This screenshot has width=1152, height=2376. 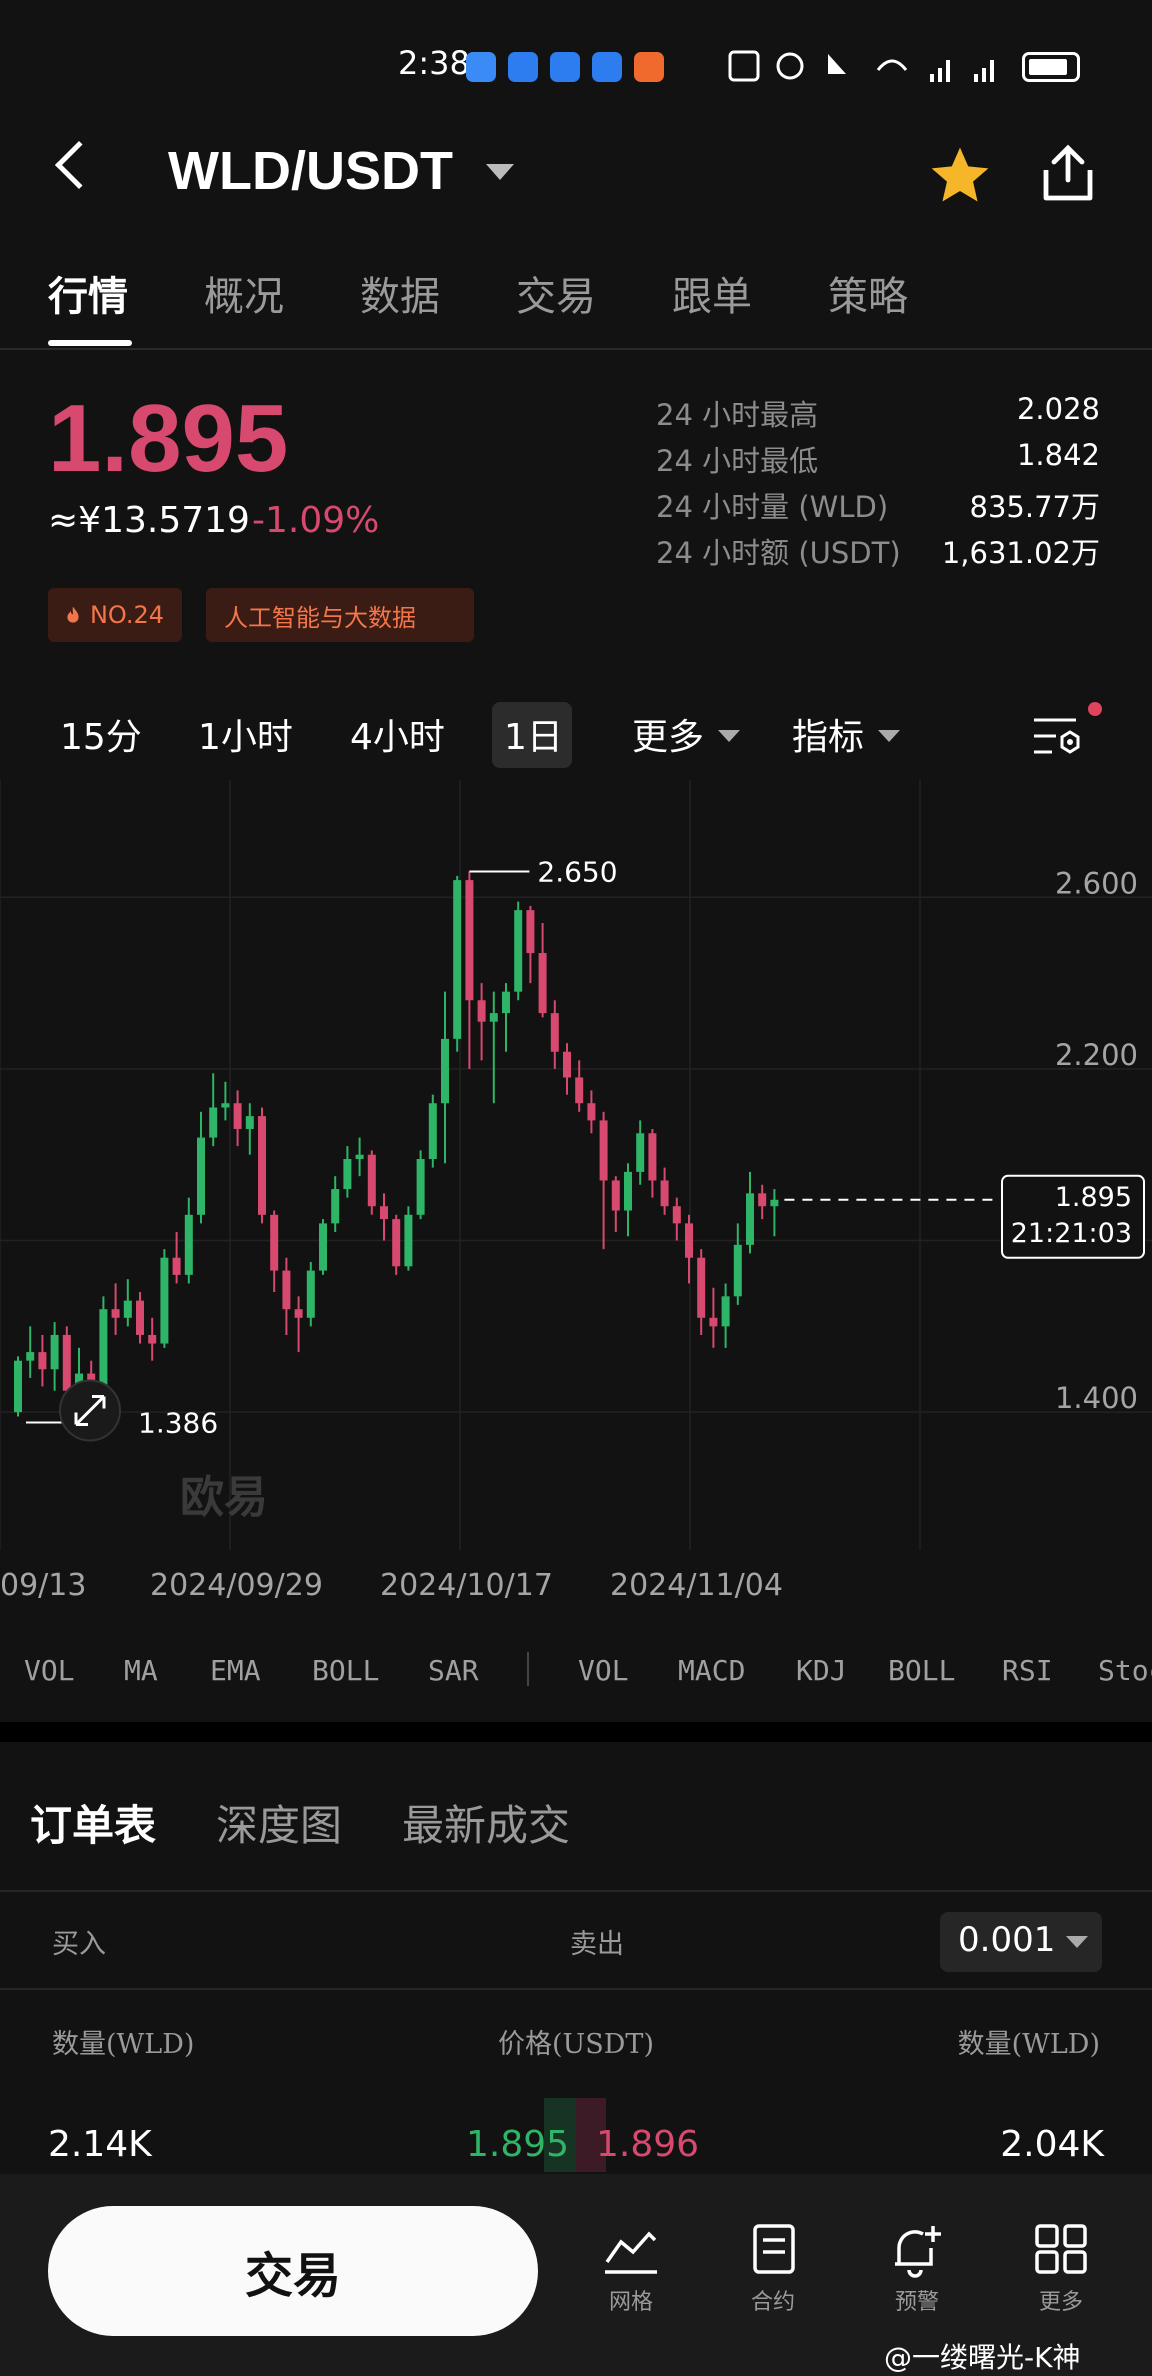 I want to click on nav-grid-label: 网格, so click(x=630, y=2302).